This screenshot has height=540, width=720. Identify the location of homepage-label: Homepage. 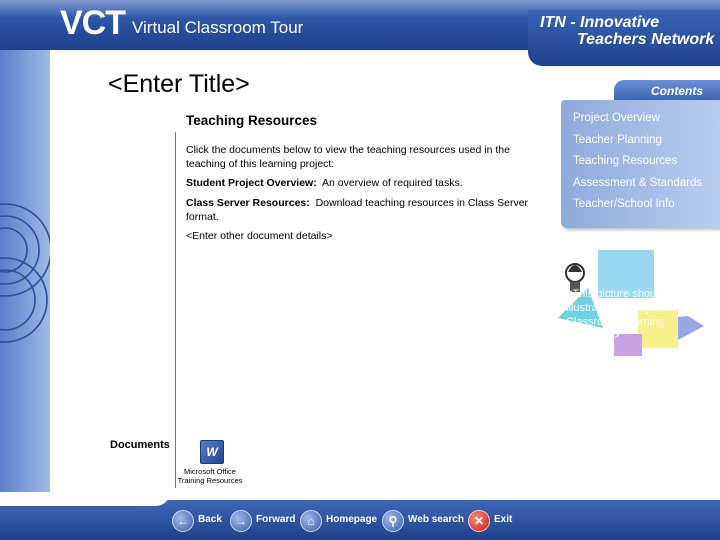
(352, 519).